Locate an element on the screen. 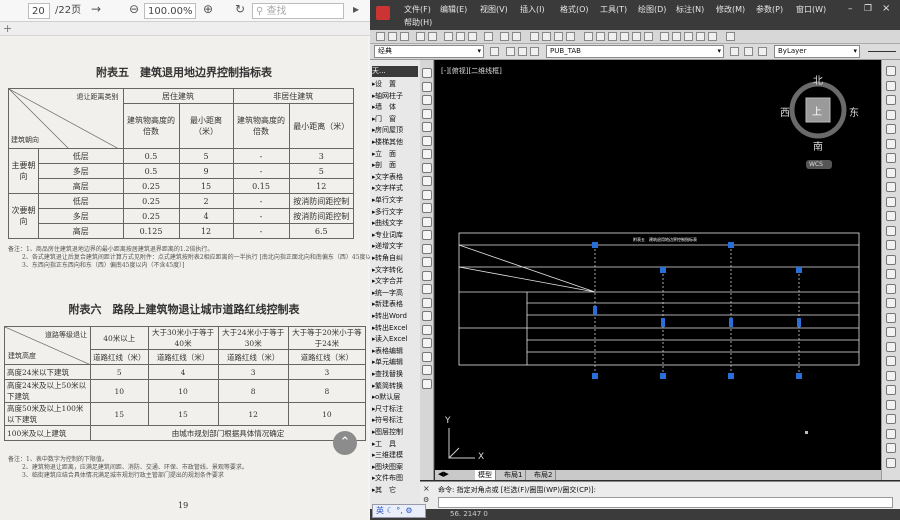 The image size is (900, 520). sidebar-item: ▸o默认层 is located at coordinates (386, 397).